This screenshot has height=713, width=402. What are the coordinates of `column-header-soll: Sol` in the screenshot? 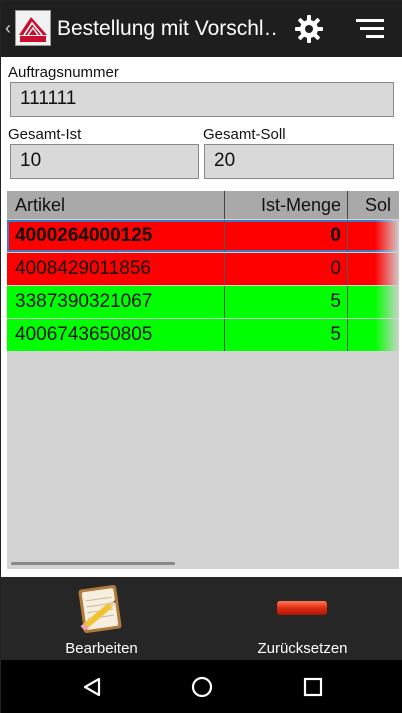 It's located at (378, 205).